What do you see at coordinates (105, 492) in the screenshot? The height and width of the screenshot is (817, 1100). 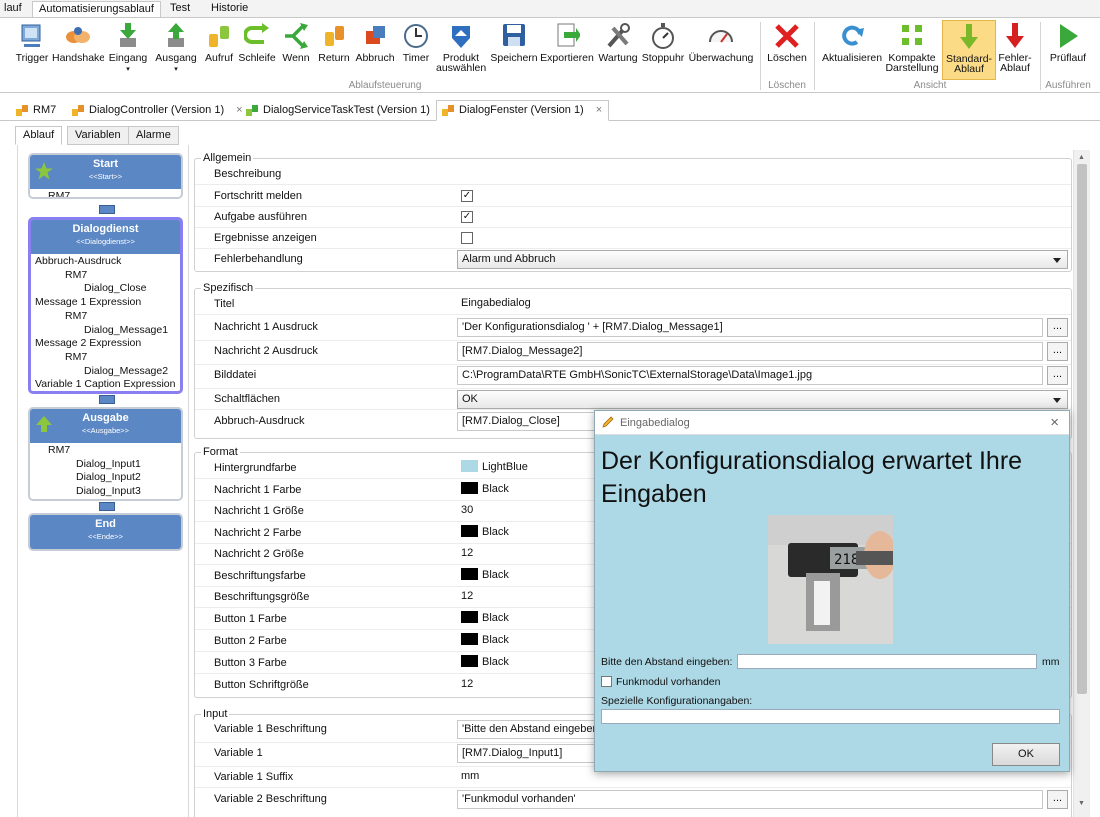 I see `tree-item: Dialog_Input3` at bounding box center [105, 492].